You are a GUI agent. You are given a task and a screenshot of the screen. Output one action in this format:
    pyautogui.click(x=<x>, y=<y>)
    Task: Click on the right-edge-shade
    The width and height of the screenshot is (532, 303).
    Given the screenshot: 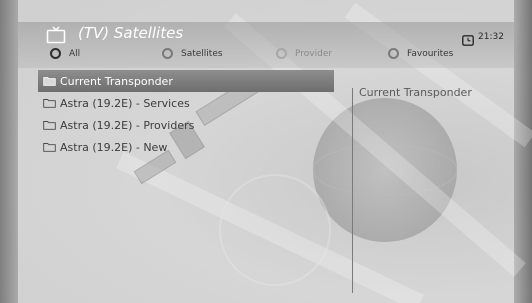 What is the action you would take?
    pyautogui.click(x=523, y=151)
    